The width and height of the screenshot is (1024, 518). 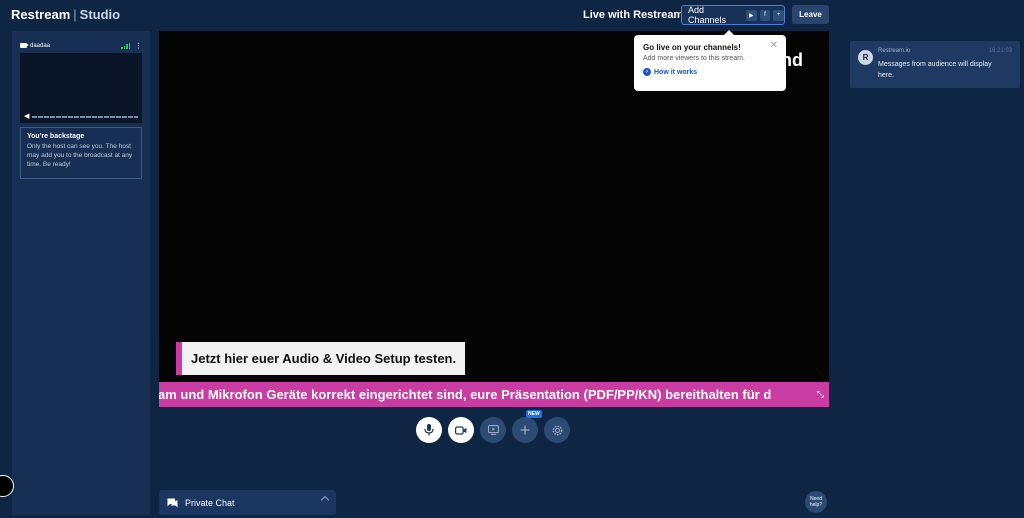 What do you see at coordinates (247, 502) in the screenshot?
I see `private-chat-toggle: Private Chat` at bounding box center [247, 502].